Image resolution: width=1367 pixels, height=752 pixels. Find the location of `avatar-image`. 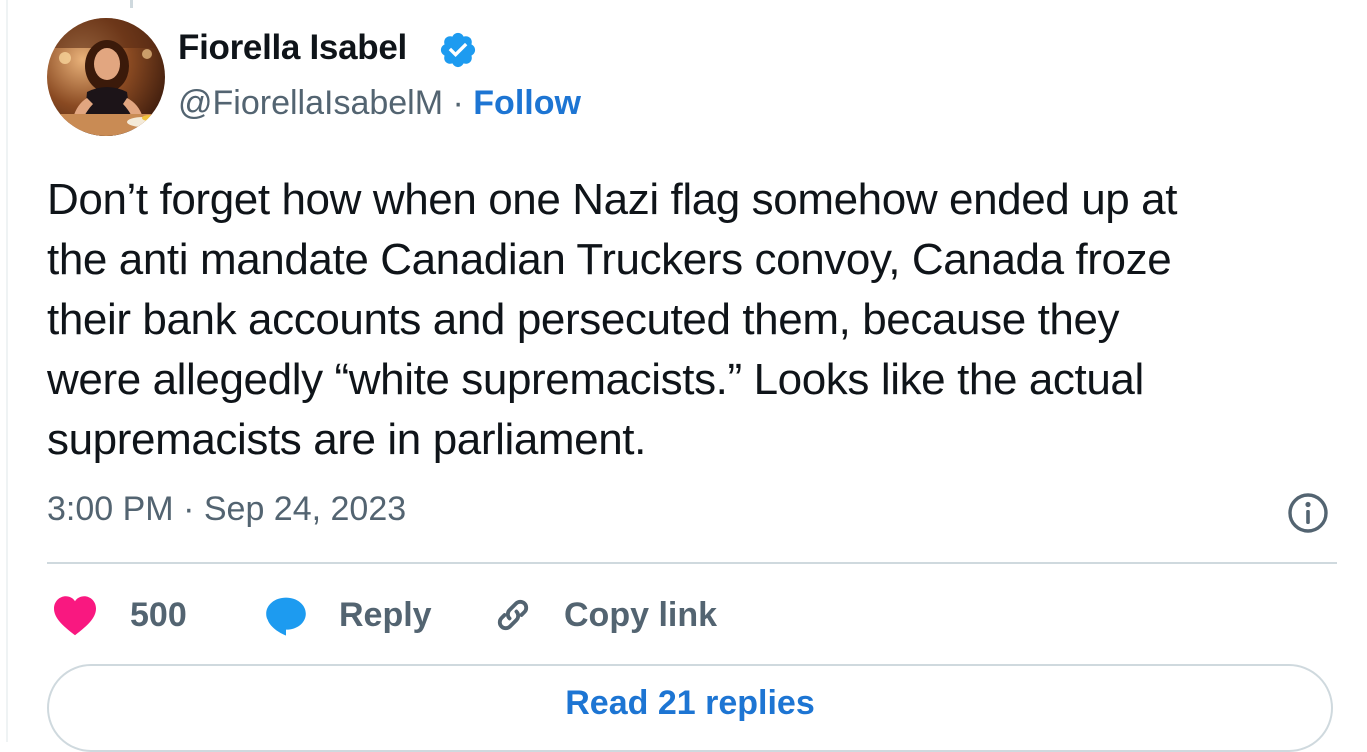

avatar-image is located at coordinates (106, 77).